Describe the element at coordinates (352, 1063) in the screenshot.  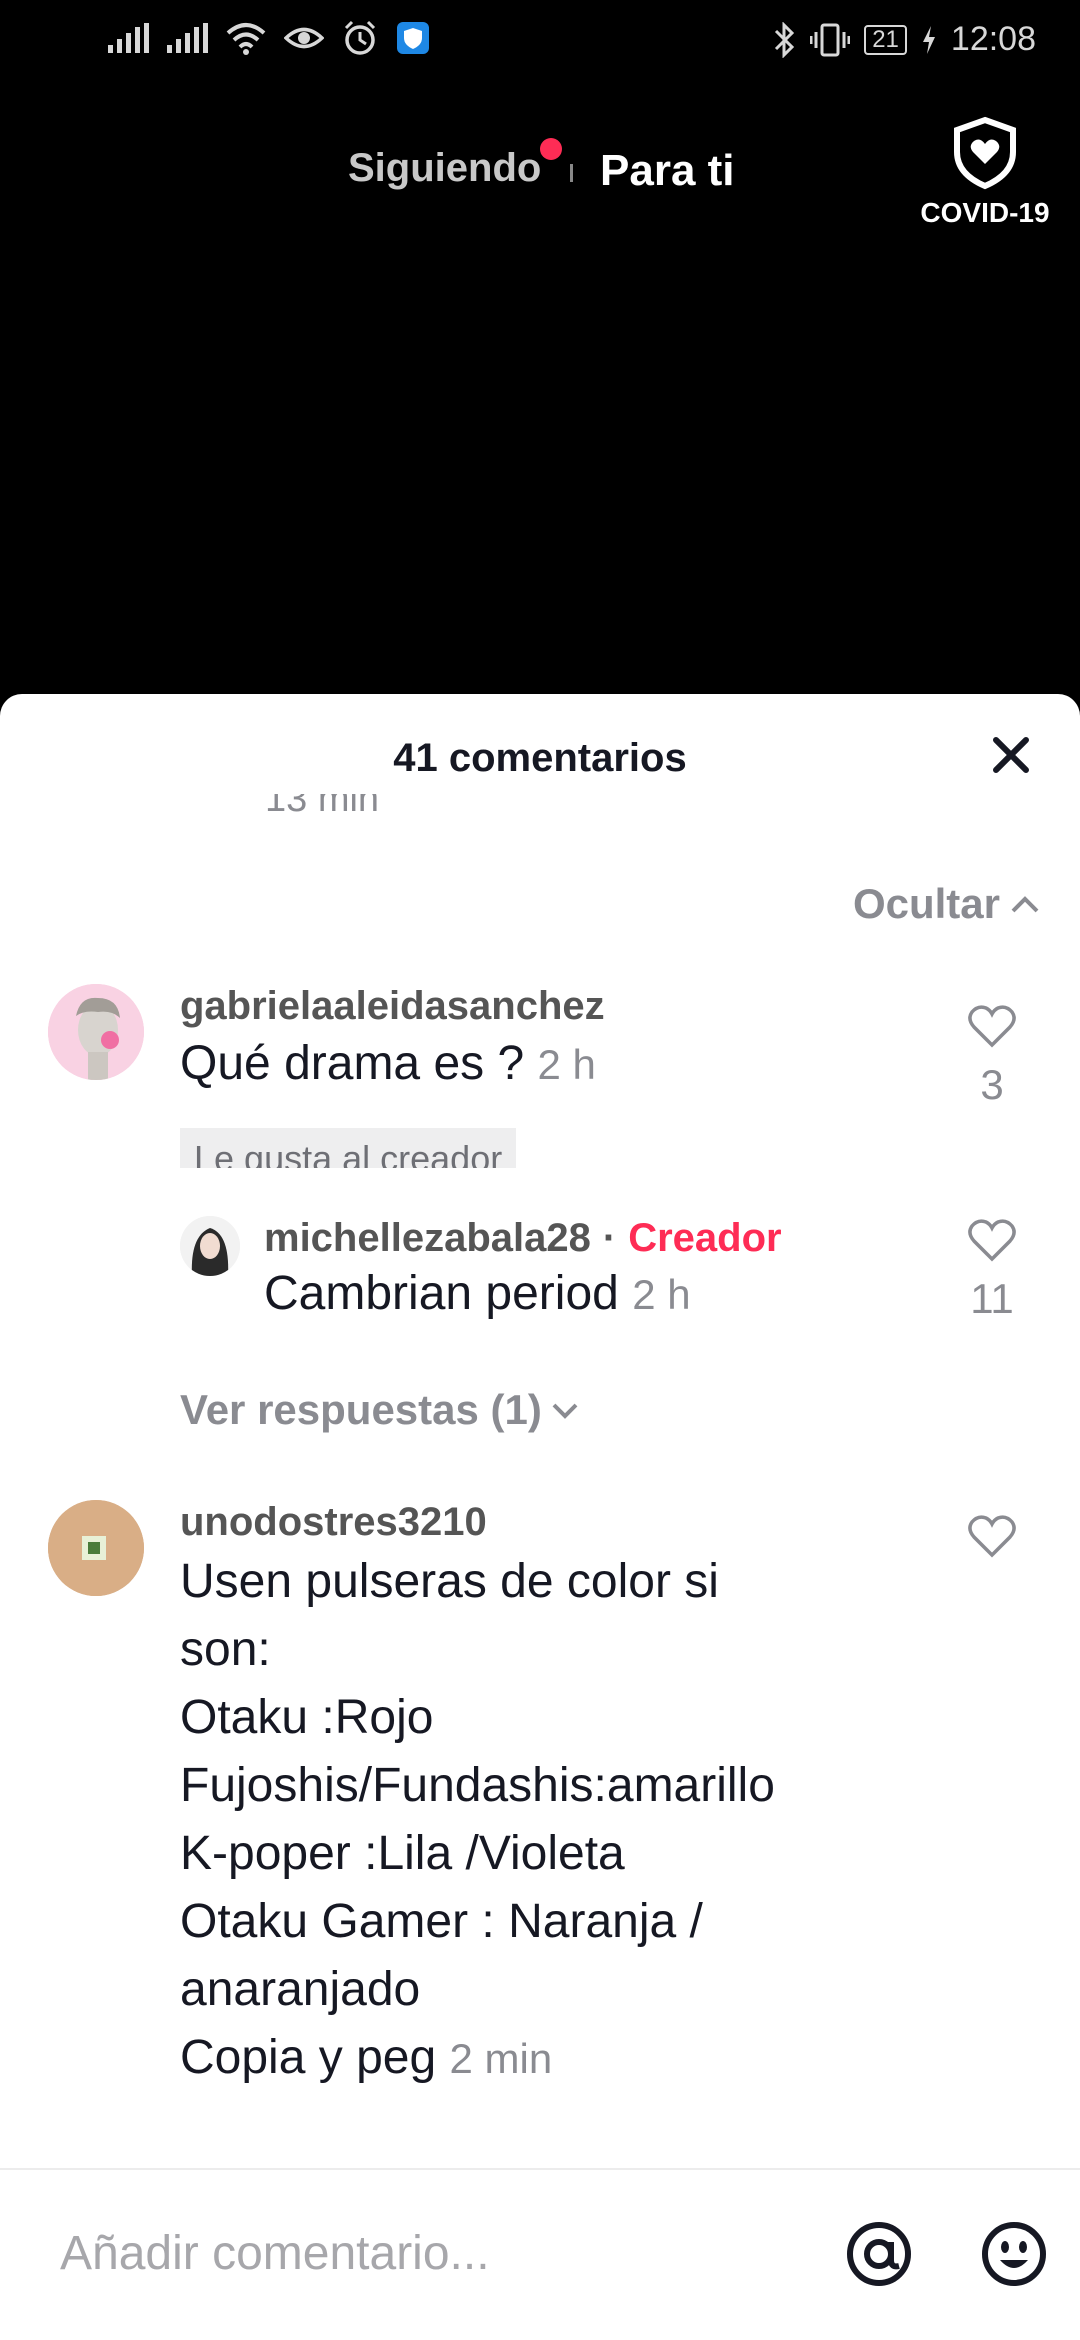
I see `comment-body: Qué drama es ?` at that location.